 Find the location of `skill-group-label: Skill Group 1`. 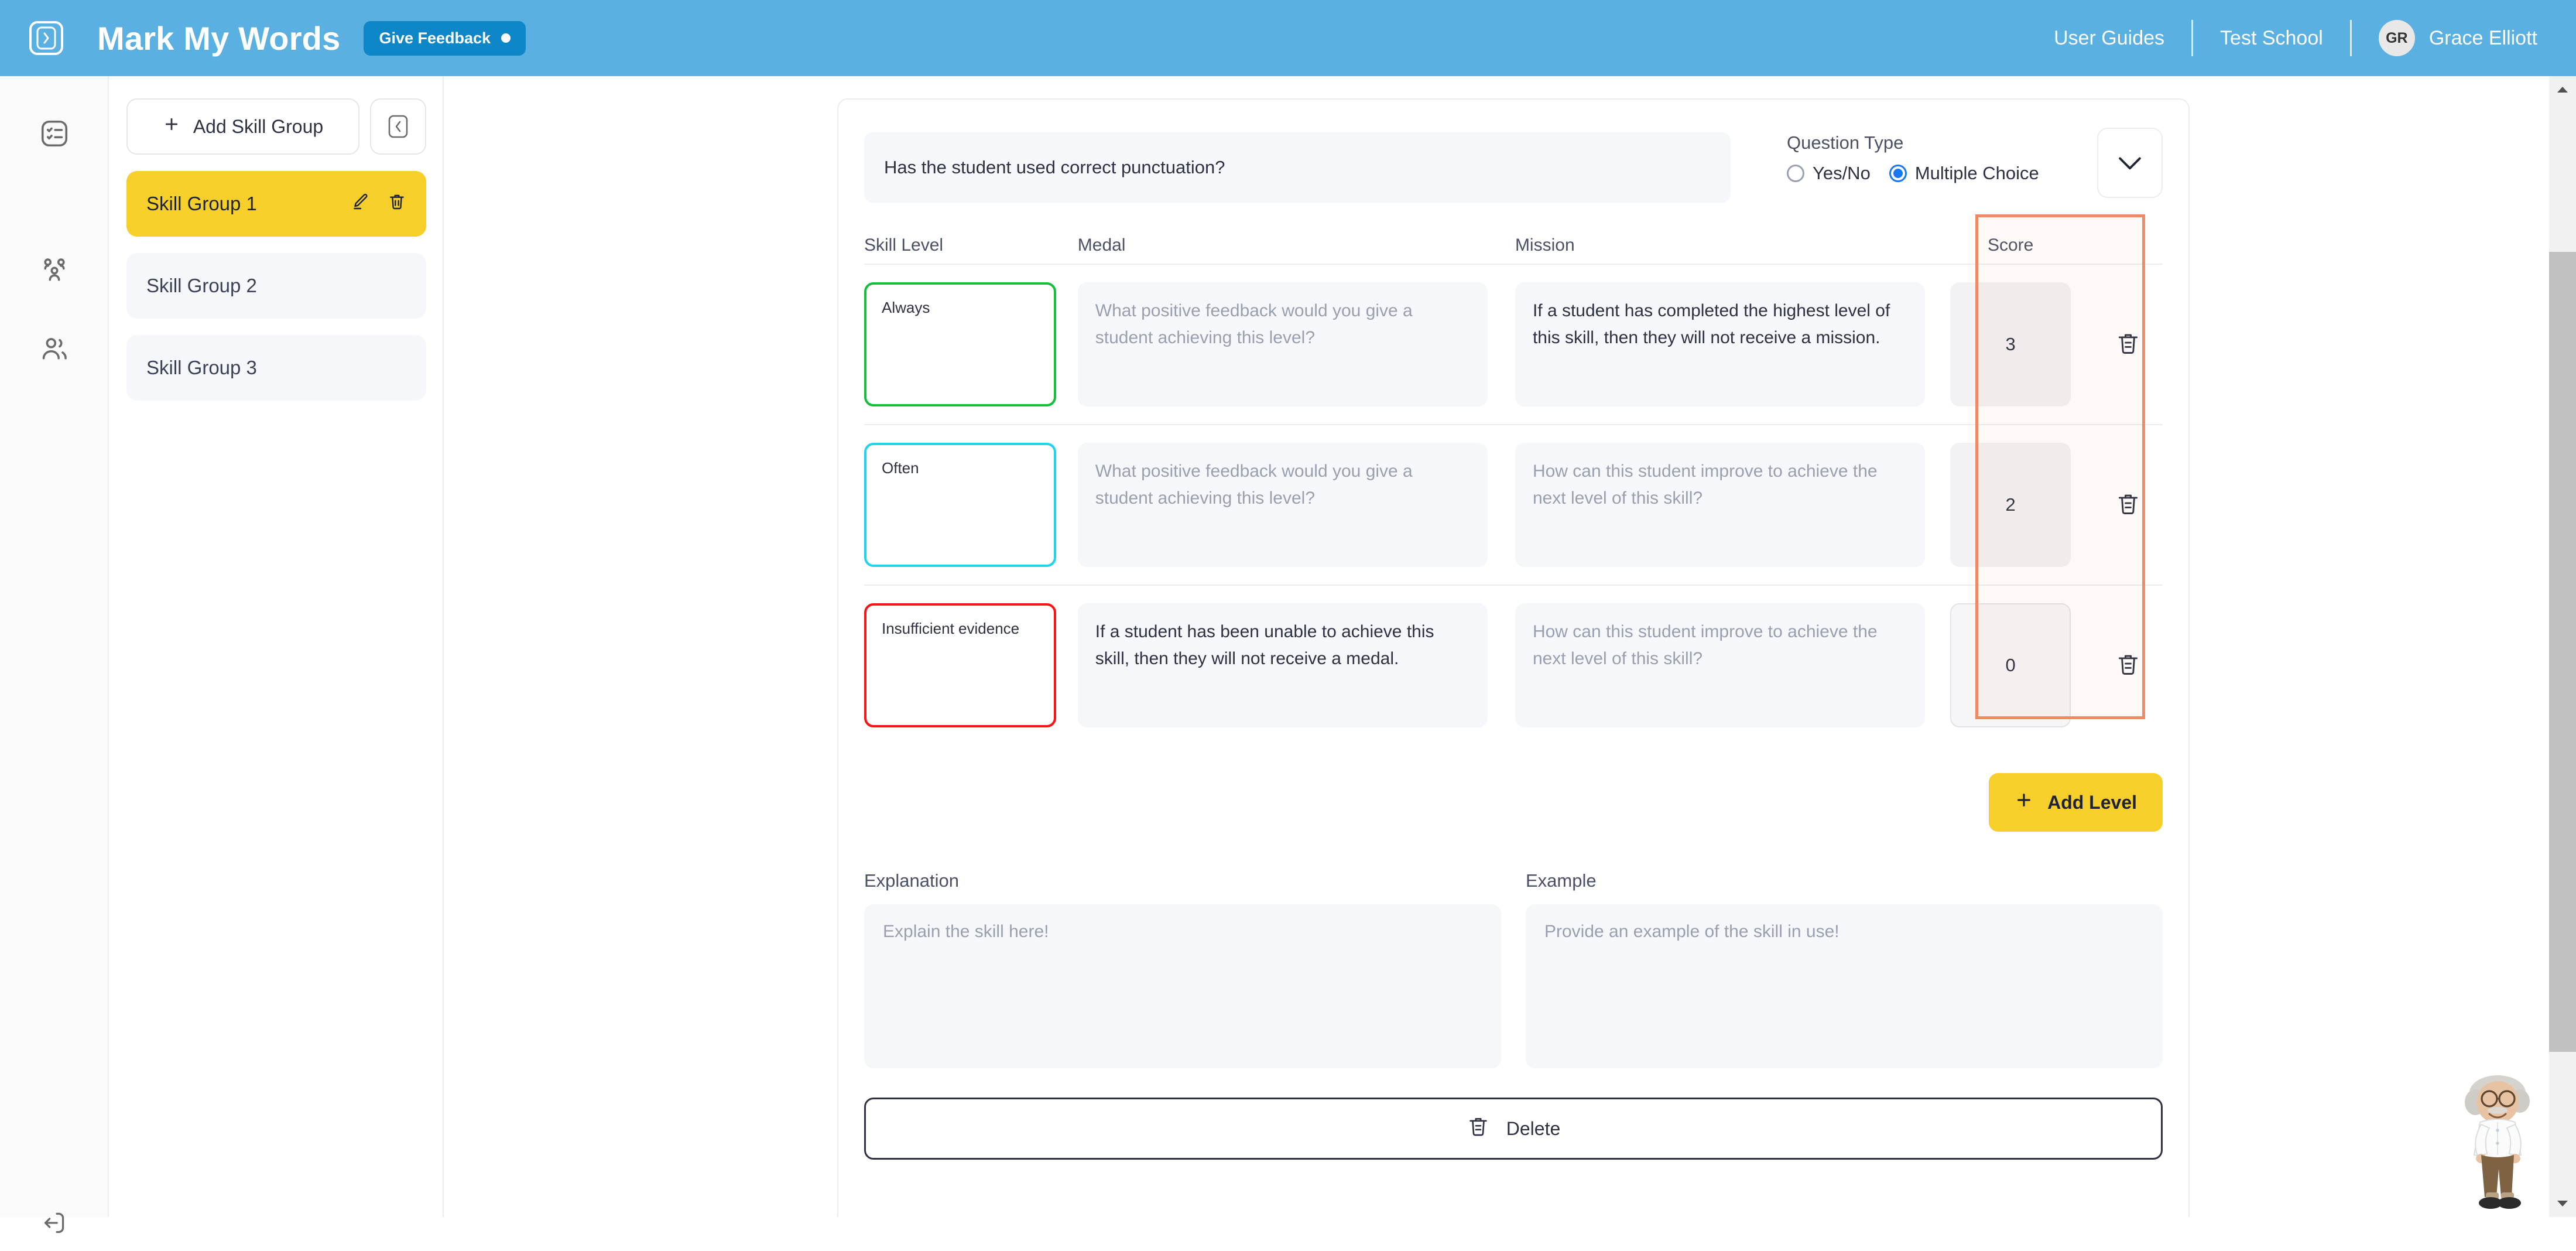

skill-group-label: Skill Group 1 is located at coordinates (201, 204).